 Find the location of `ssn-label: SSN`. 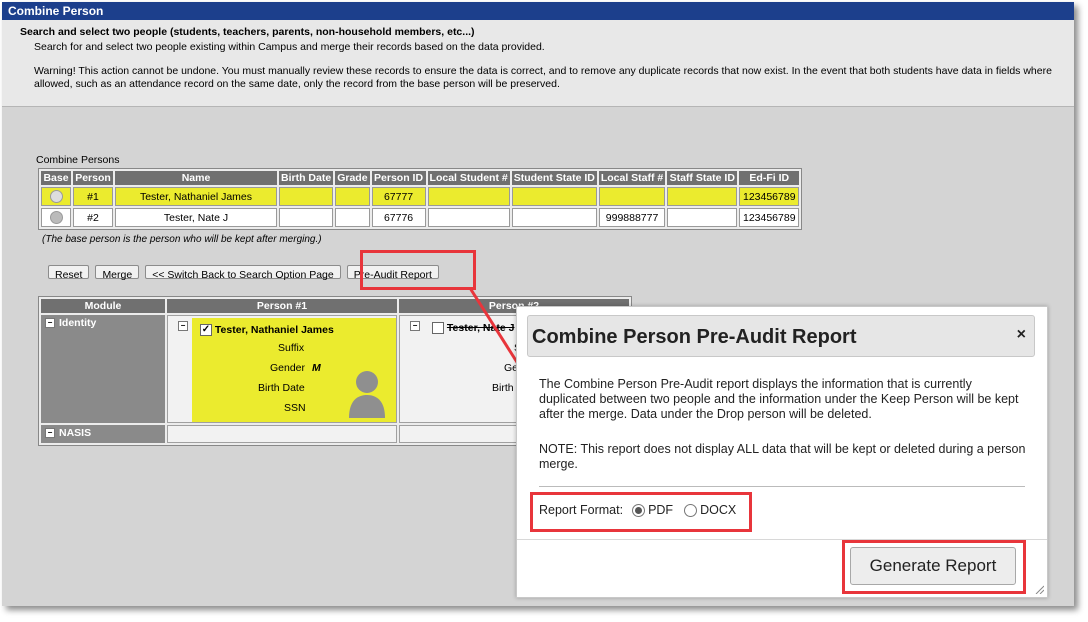

ssn-label: SSN is located at coordinates (295, 408).